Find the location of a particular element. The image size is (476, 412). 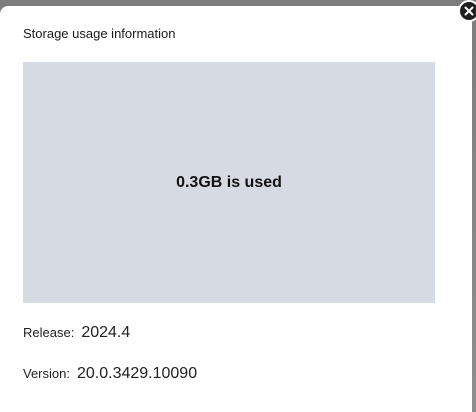

version-row: Version: 20.0.3429.10090 is located at coordinates (110, 374).